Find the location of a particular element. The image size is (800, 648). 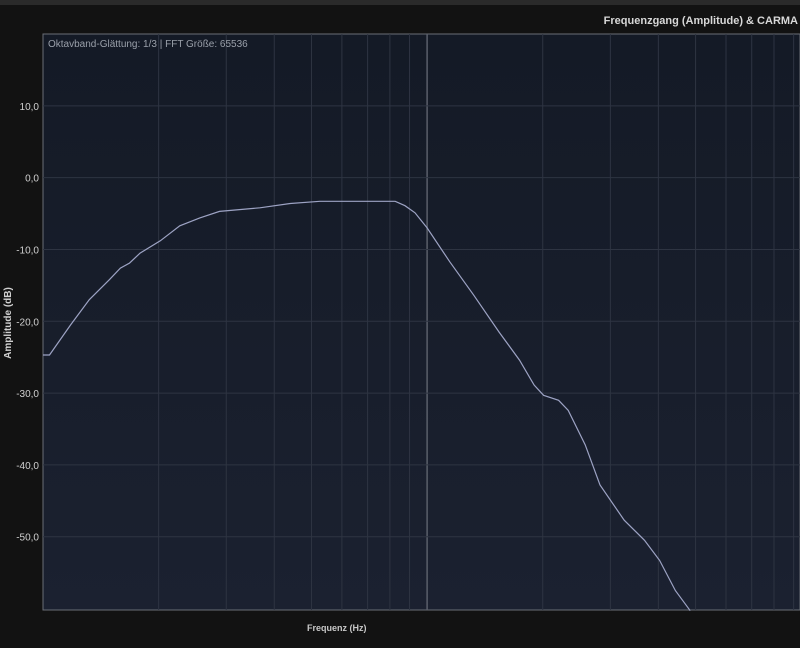

y-tick-label: -40,0 is located at coordinates (27, 466).